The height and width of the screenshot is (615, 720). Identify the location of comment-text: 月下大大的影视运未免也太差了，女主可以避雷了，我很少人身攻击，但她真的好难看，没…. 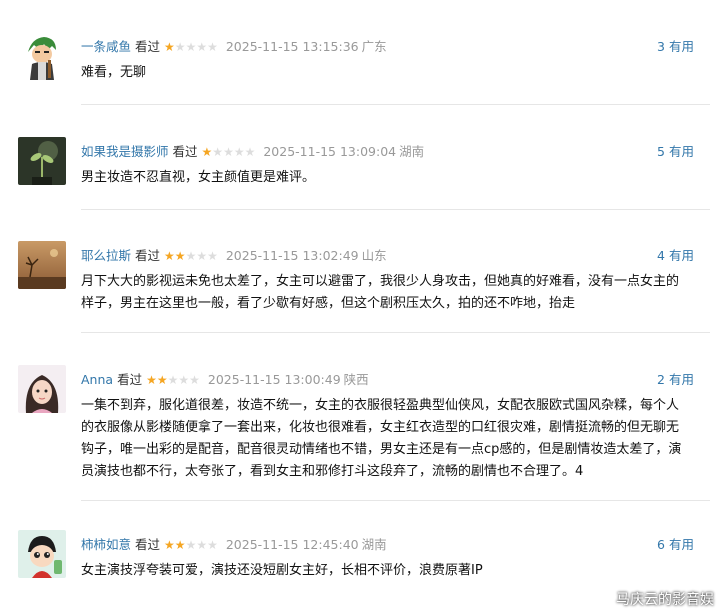
(380, 292).